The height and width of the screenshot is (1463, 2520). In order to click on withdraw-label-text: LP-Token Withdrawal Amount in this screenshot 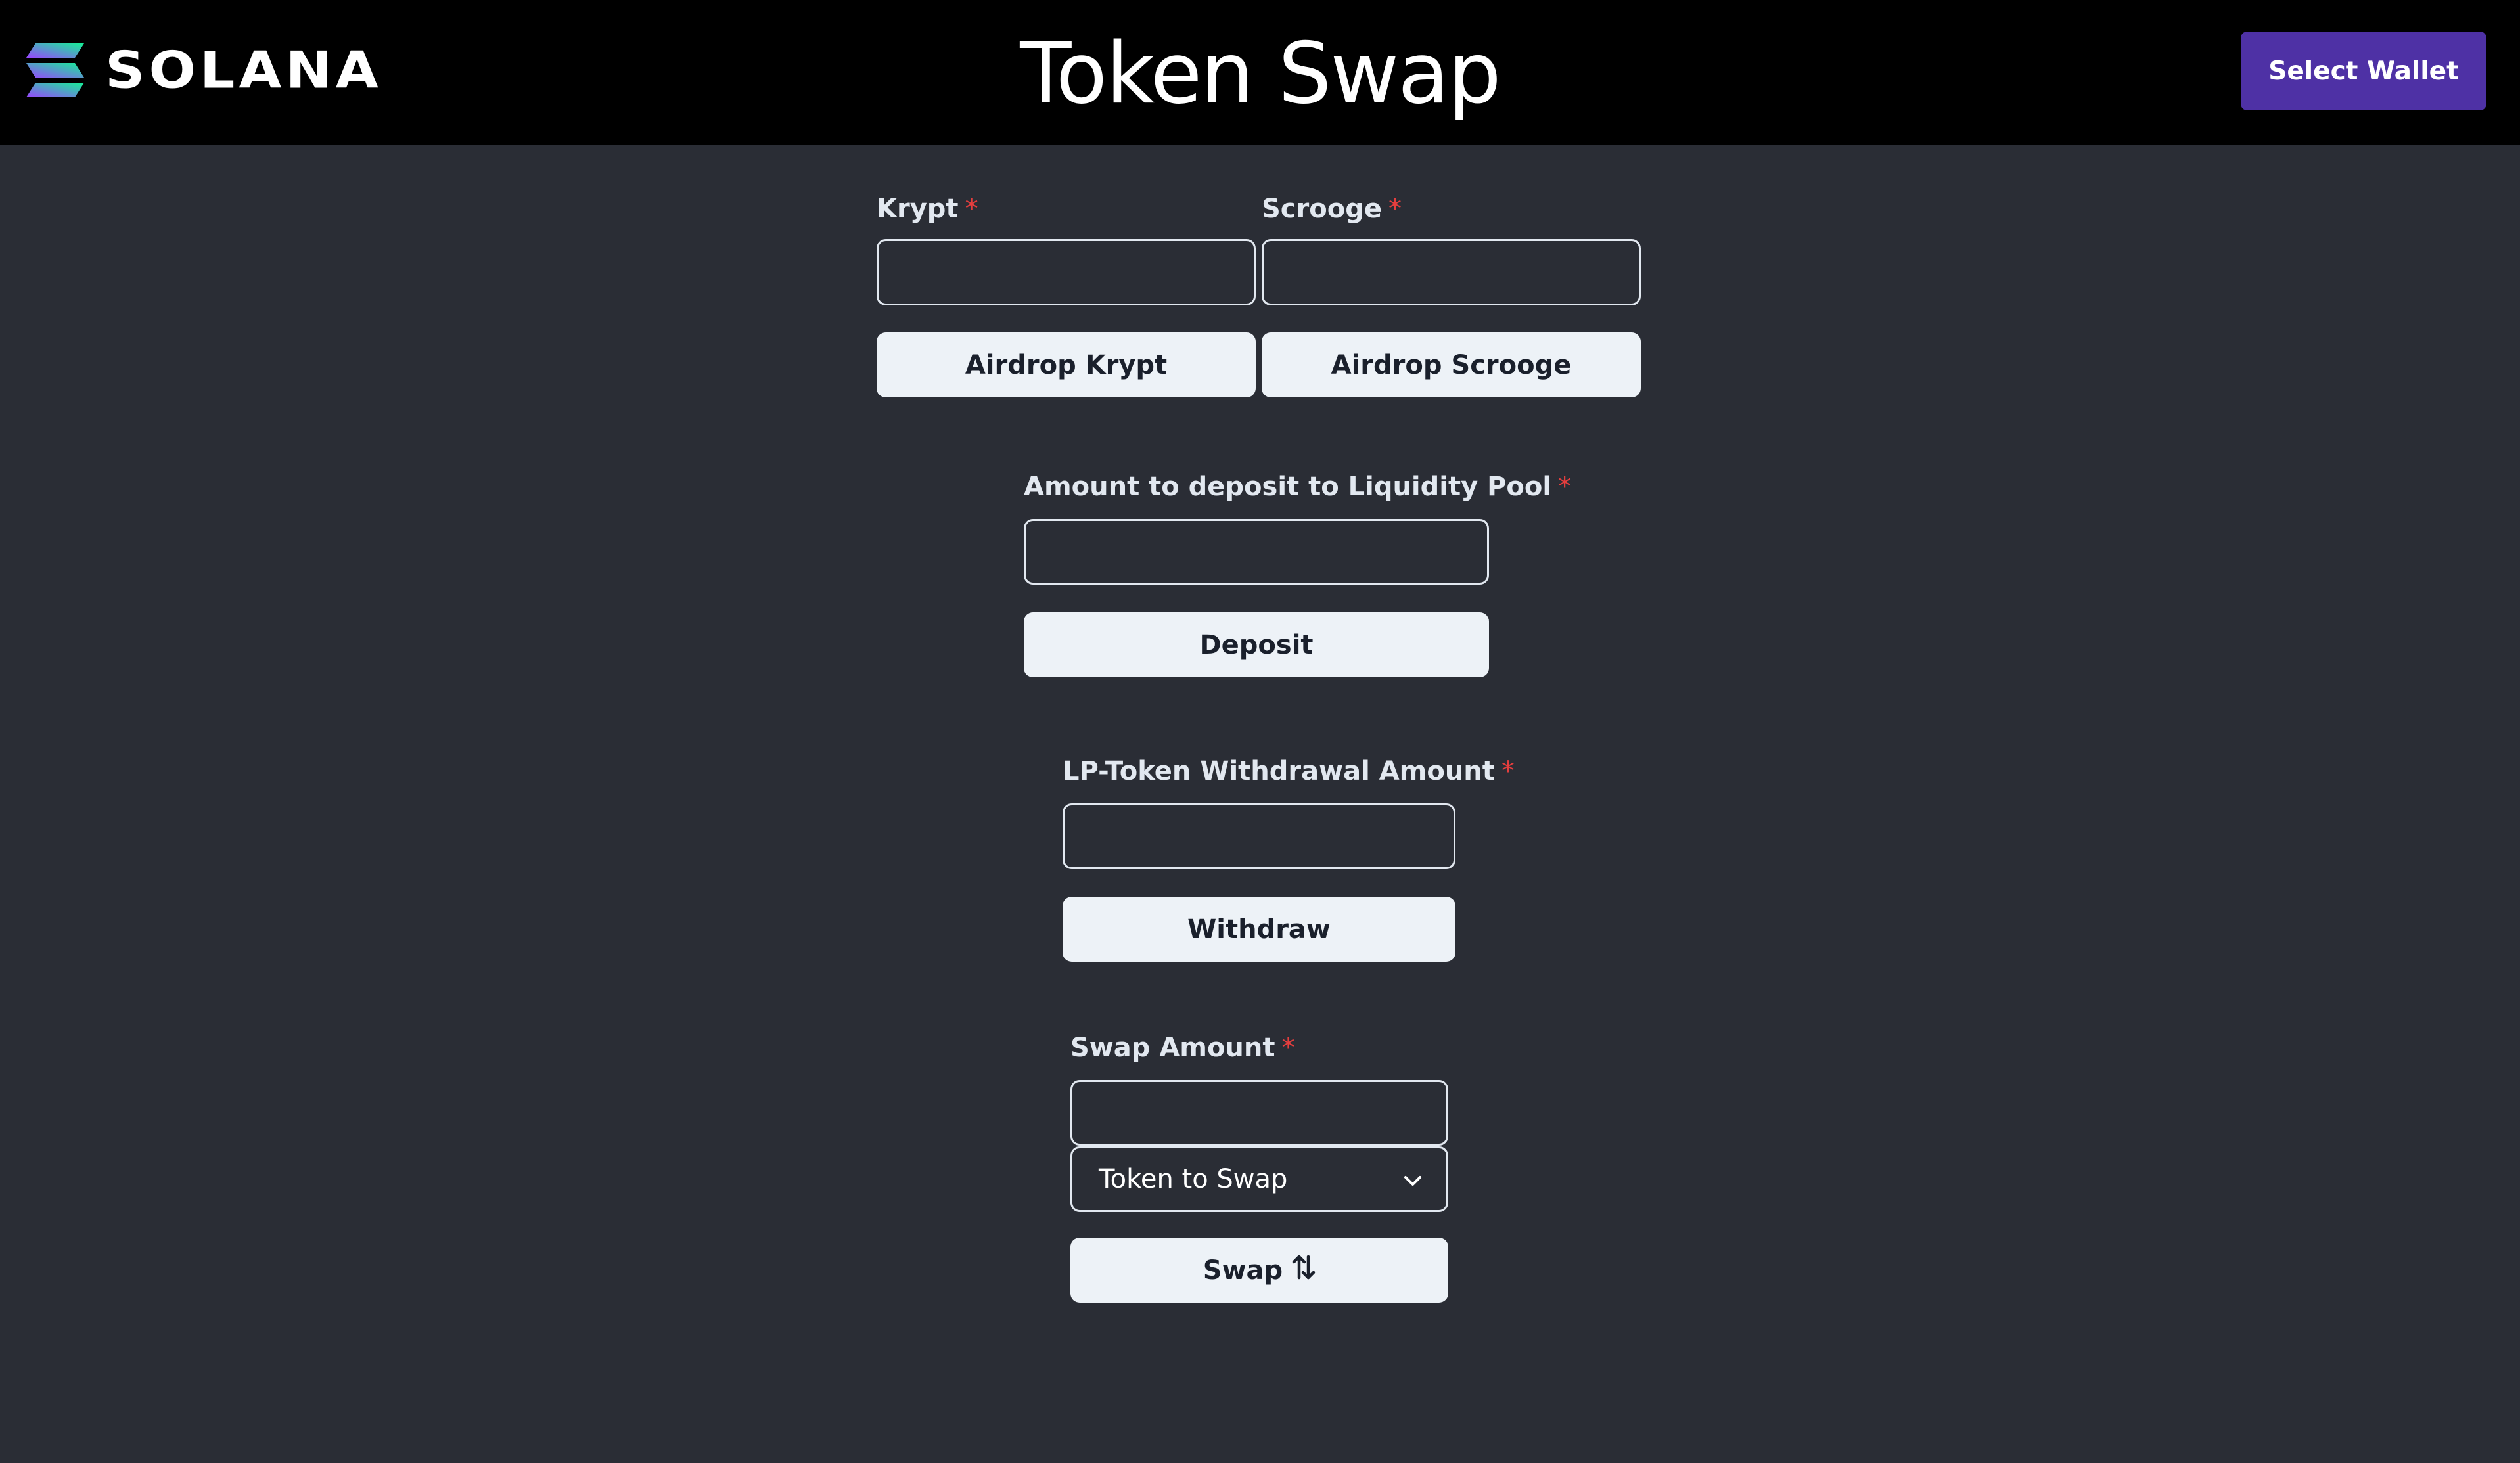, I will do `click(1279, 771)`.